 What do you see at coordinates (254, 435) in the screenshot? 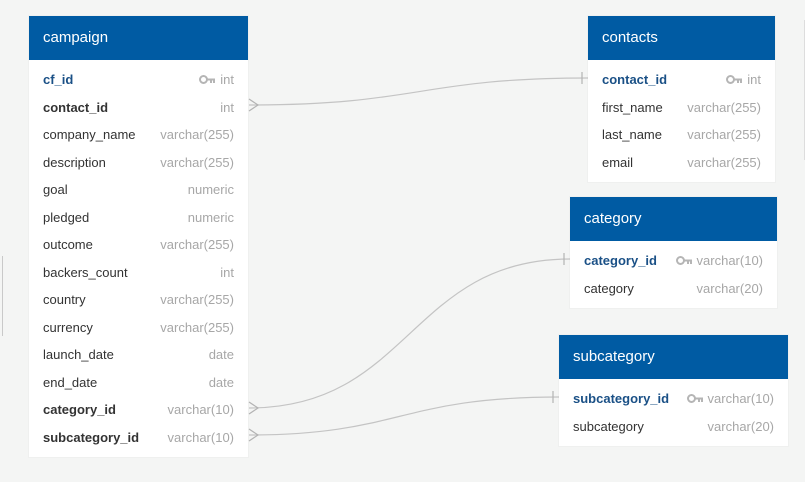
I see `crowfoot-many-subcategory` at bounding box center [254, 435].